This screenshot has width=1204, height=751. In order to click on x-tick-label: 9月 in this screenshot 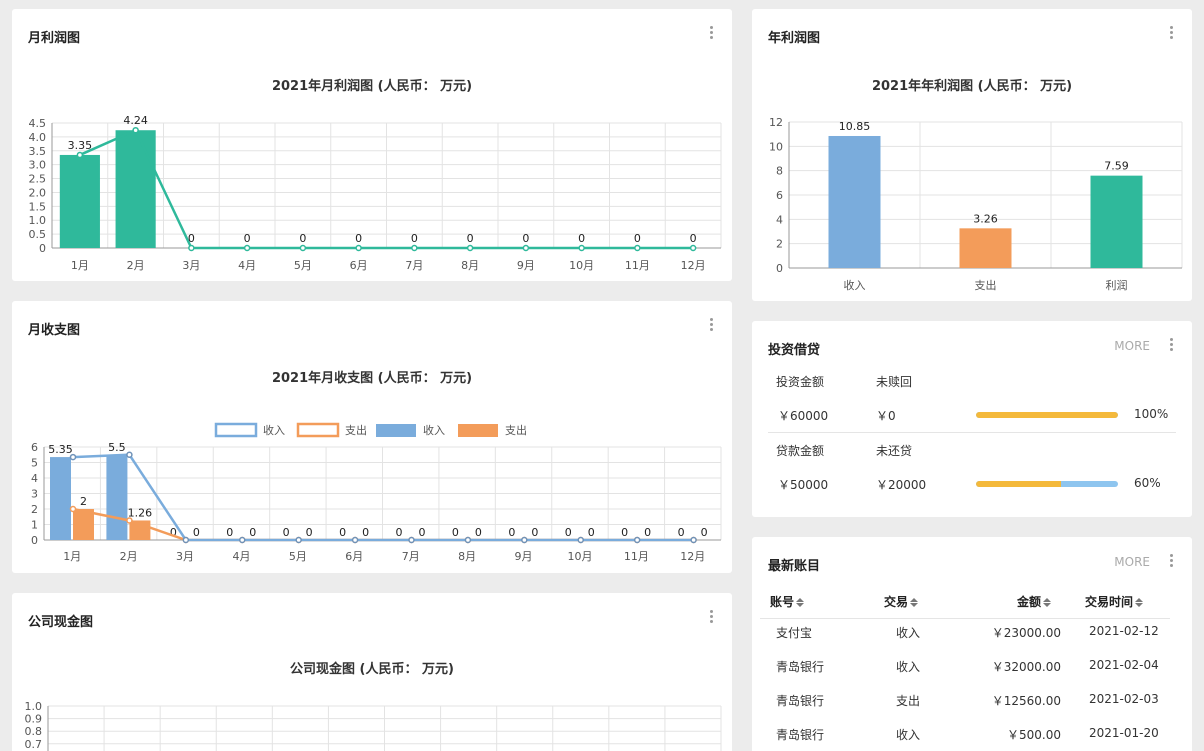, I will do `click(524, 556)`.